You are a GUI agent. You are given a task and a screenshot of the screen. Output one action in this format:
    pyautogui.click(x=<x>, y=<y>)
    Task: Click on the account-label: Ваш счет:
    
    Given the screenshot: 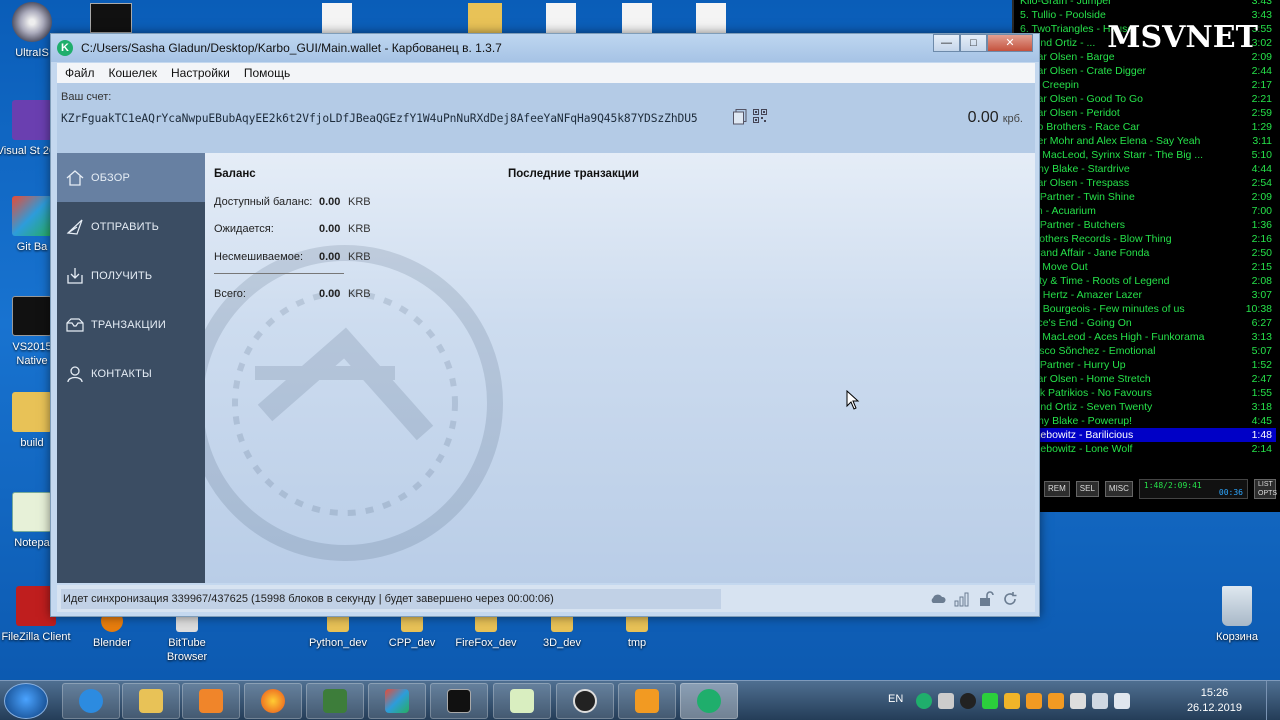 What is the action you would take?
    pyautogui.click(x=86, y=97)
    